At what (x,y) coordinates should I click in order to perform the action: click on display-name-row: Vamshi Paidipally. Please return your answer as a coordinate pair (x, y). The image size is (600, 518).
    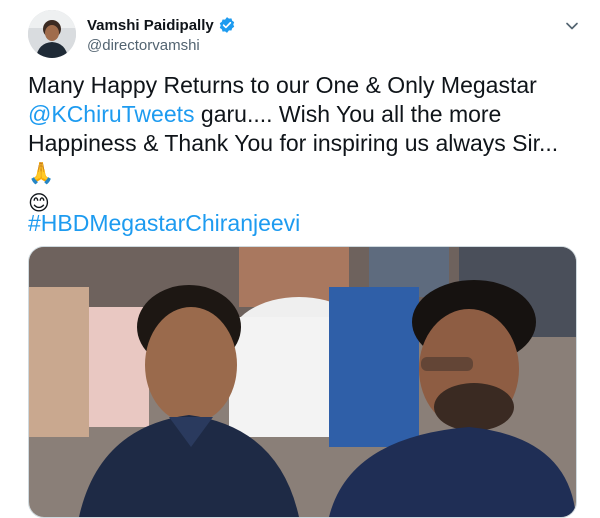
    Looking at the image, I should click on (161, 25).